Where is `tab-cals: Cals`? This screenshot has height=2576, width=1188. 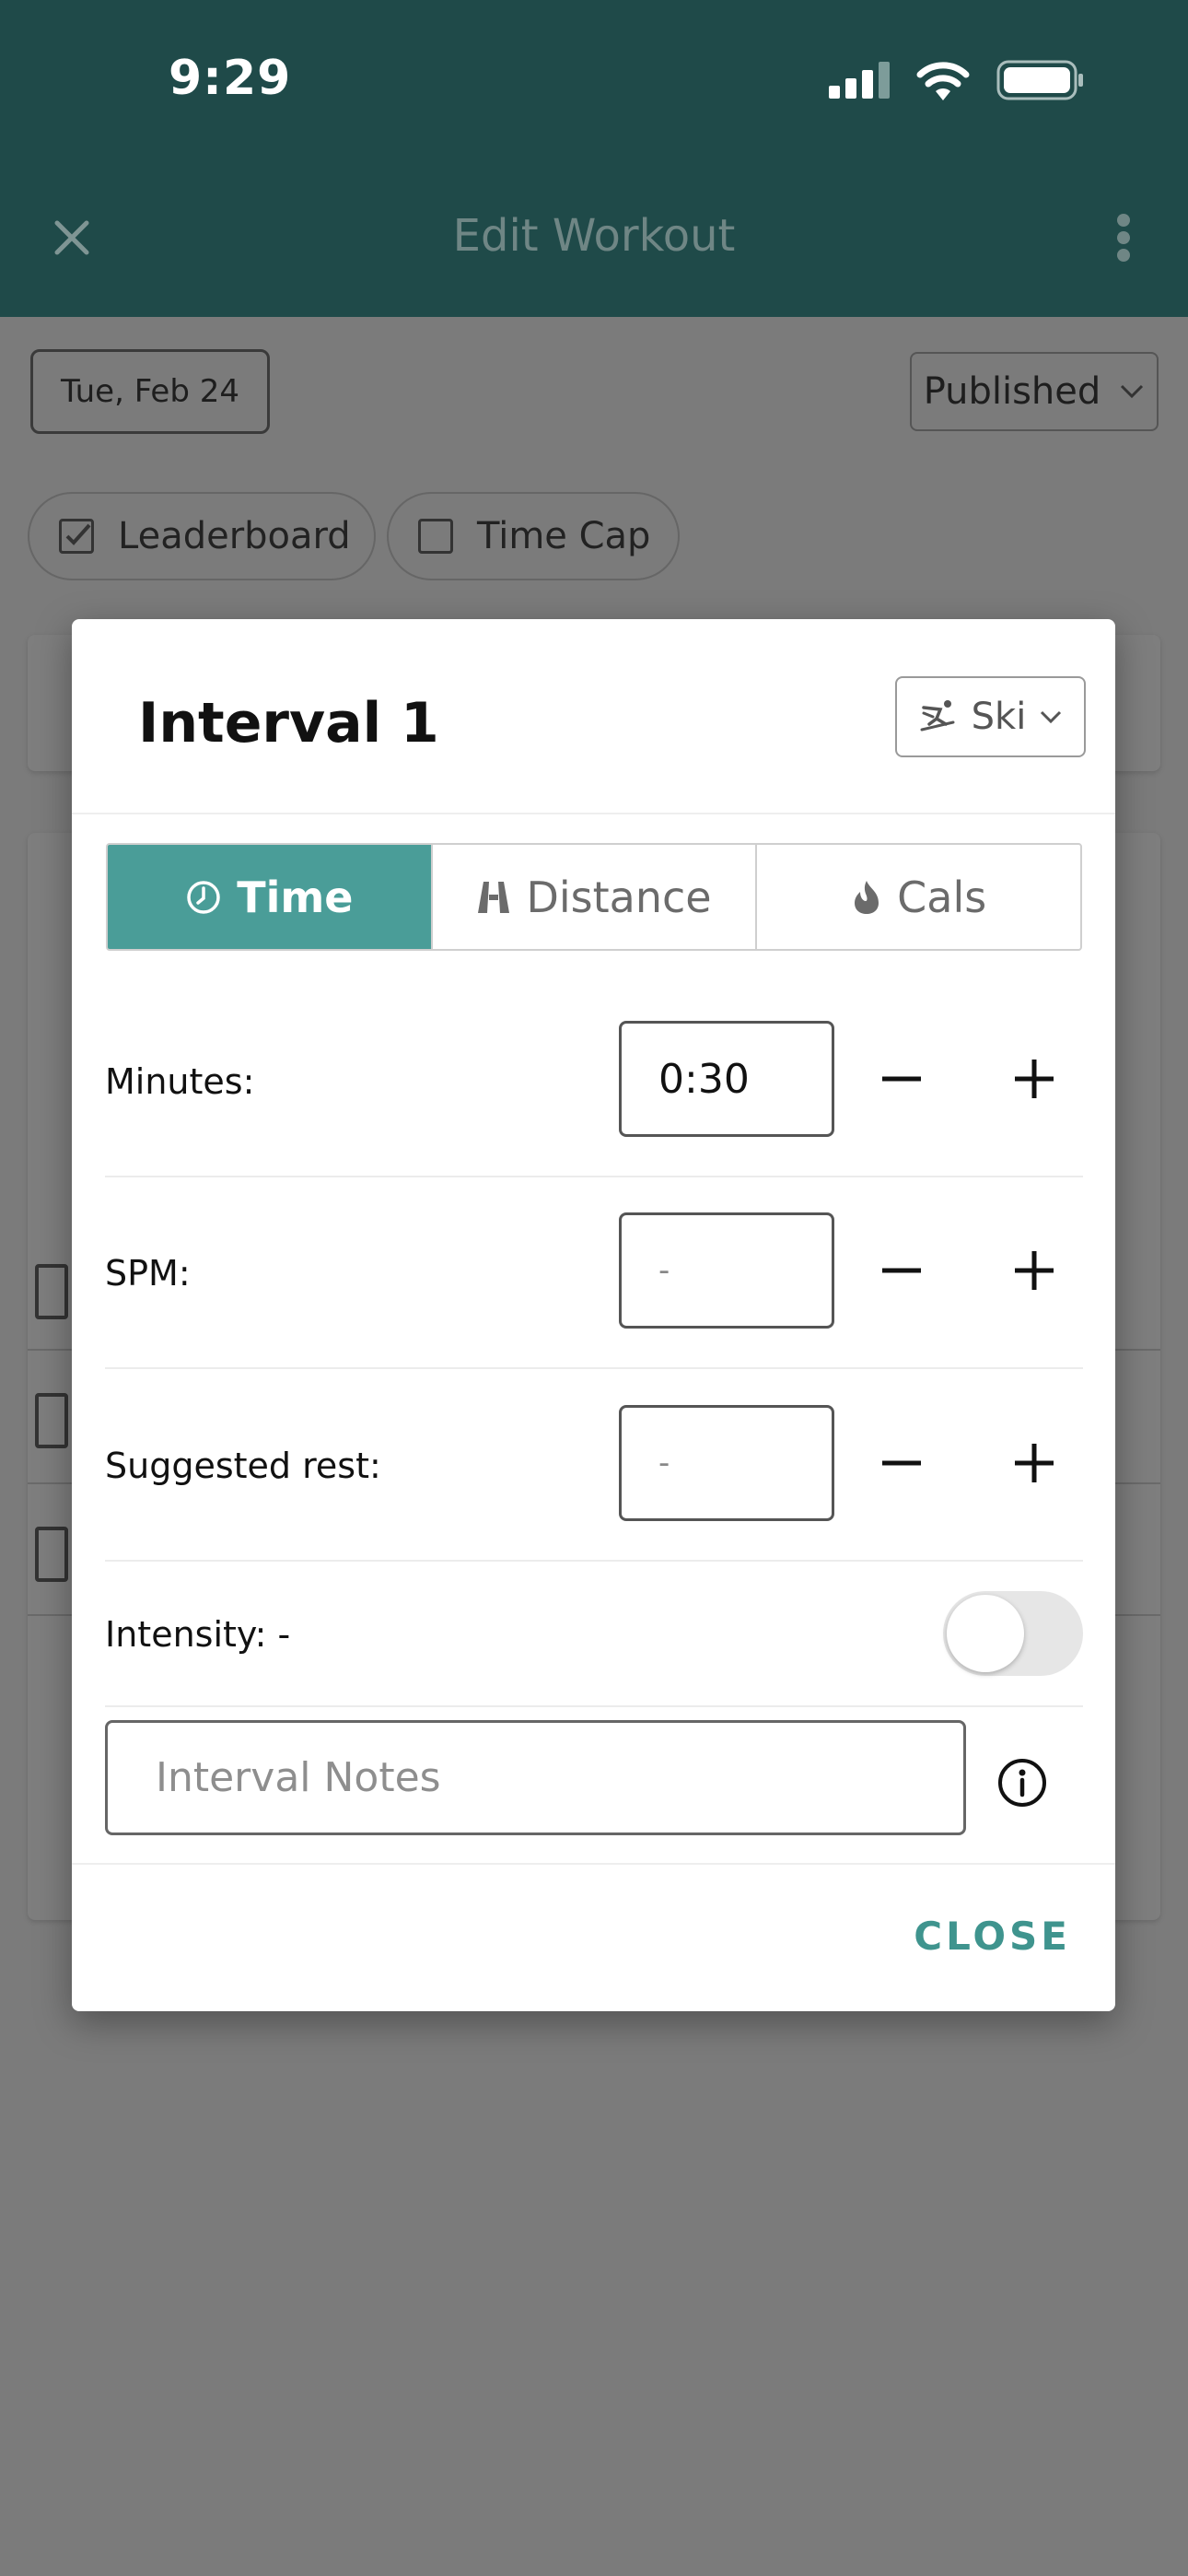 tab-cals: Cals is located at coordinates (918, 897).